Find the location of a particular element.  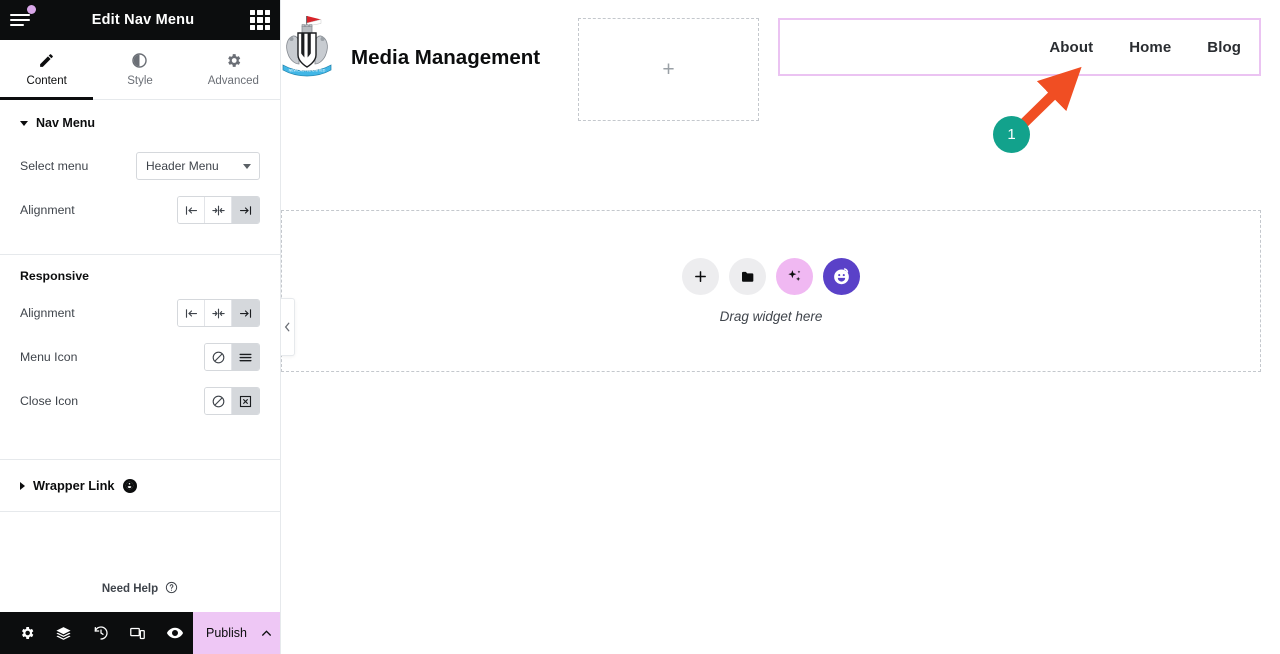

nav-item-about: About is located at coordinates (1071, 47).